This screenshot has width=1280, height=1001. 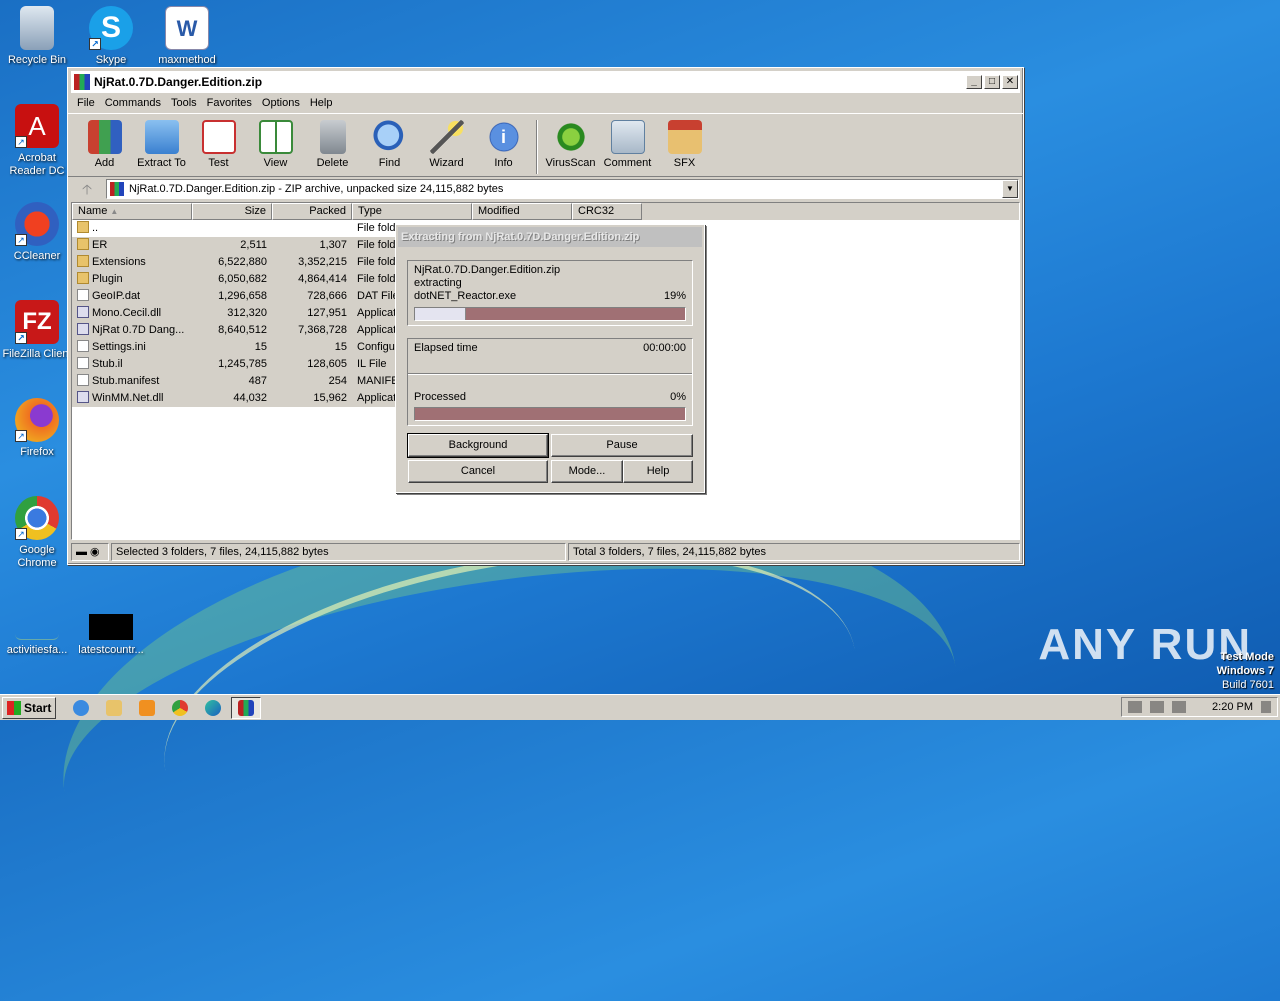 I want to click on clock: 2:20 PM, so click(x=1232, y=707).